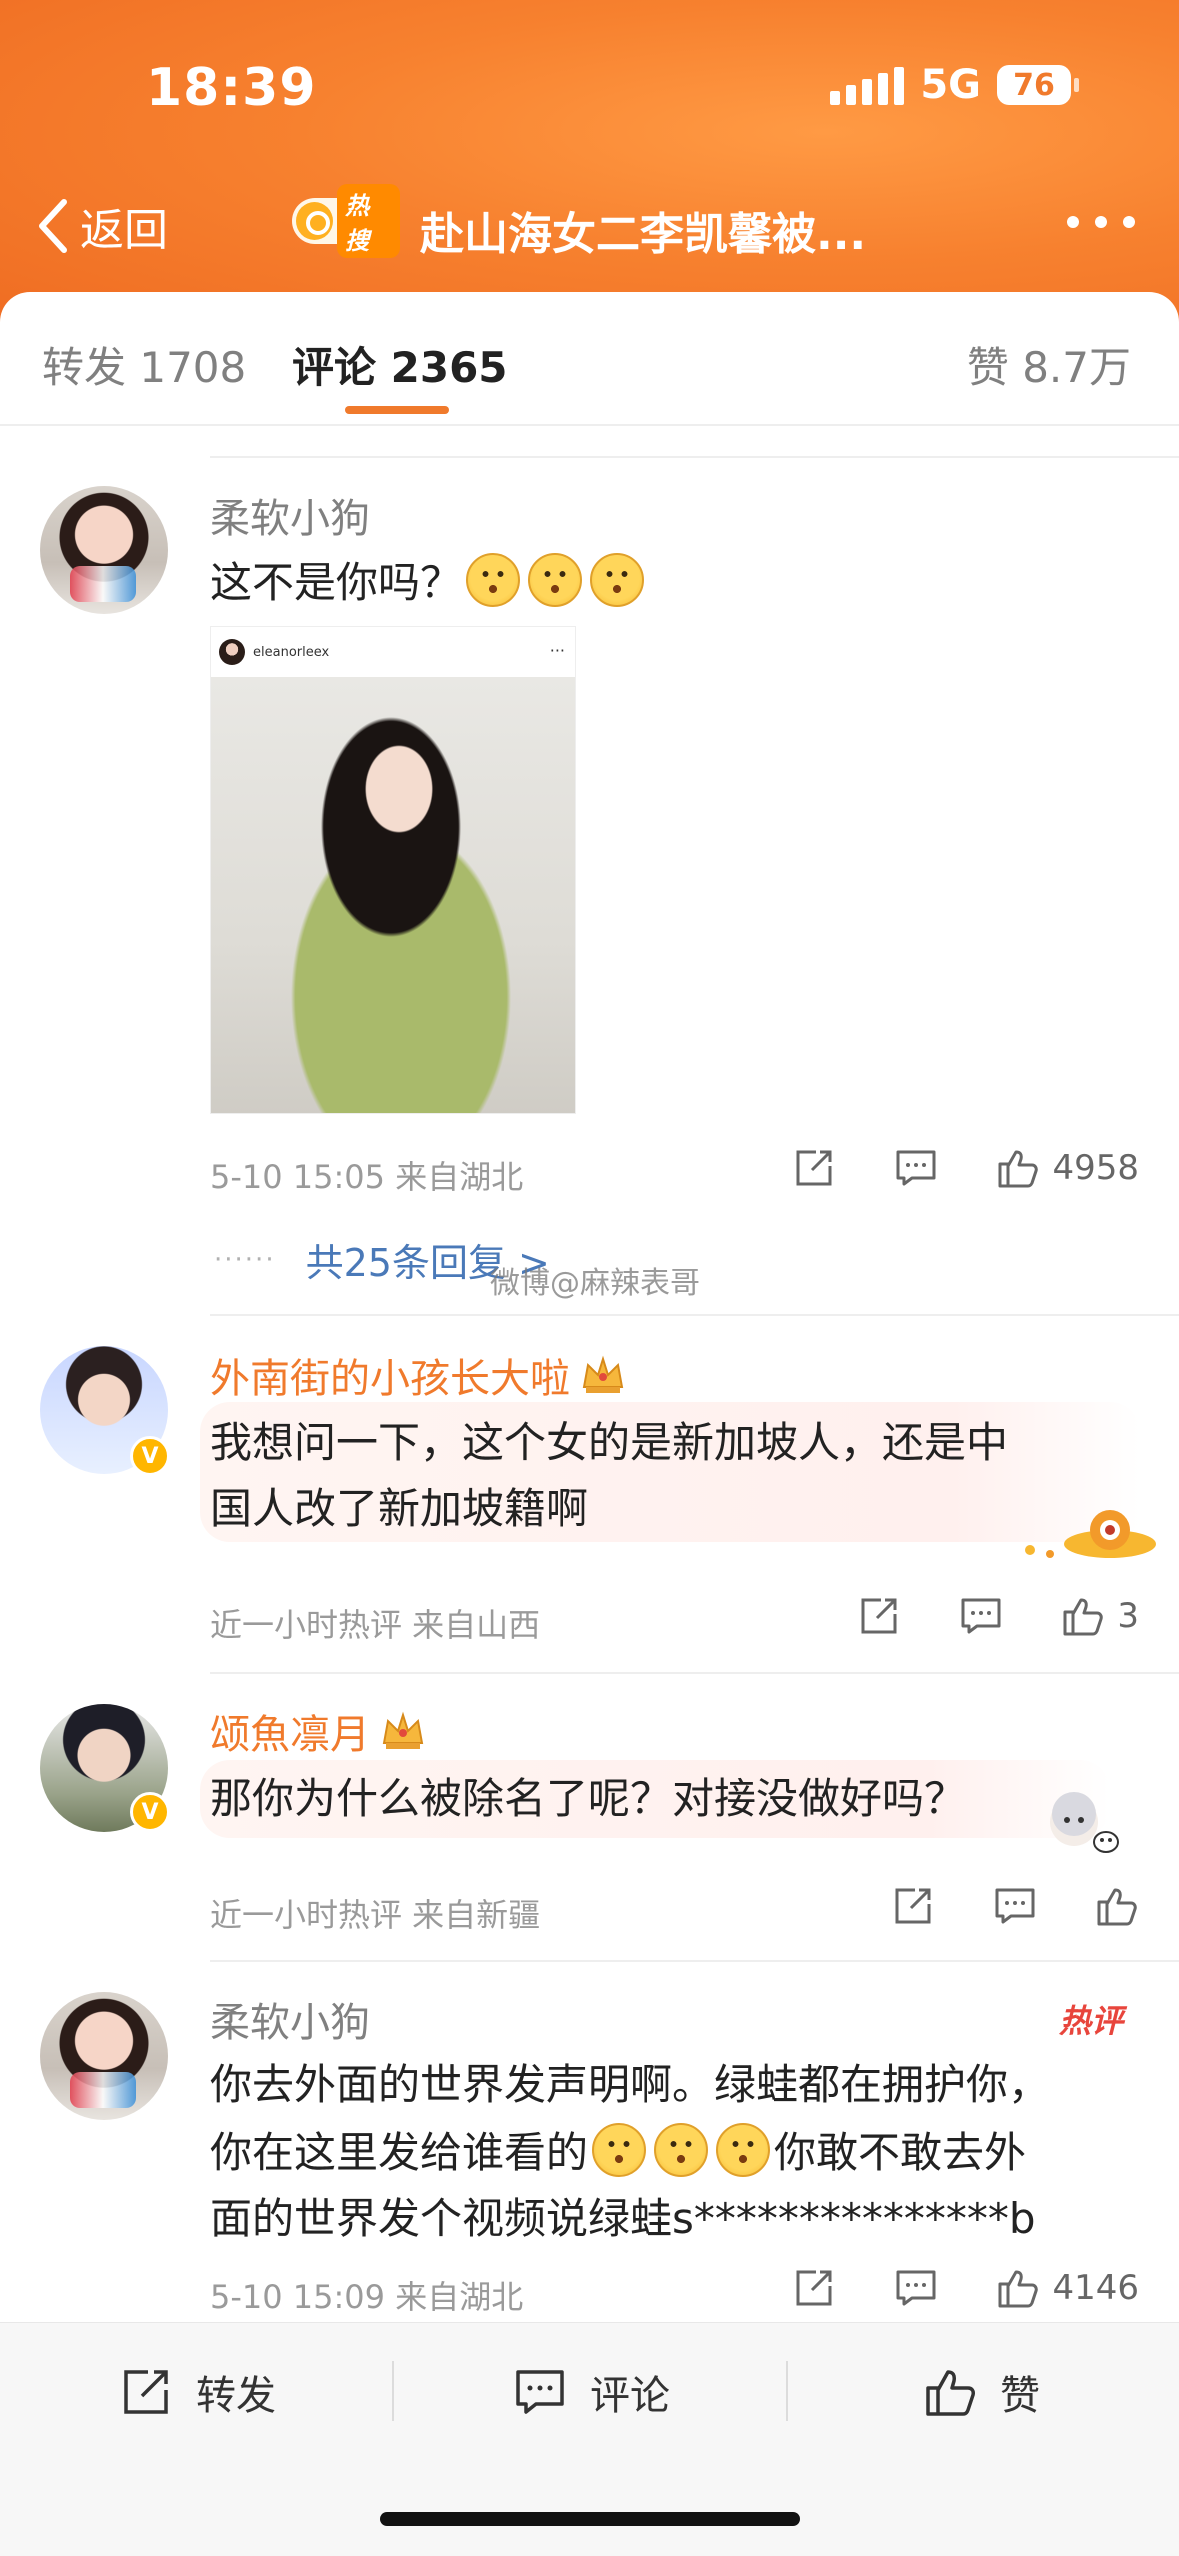 Image resolution: width=1179 pixels, height=2556 pixels. I want to click on comment-text: 这不是你吗？, so click(429, 583).